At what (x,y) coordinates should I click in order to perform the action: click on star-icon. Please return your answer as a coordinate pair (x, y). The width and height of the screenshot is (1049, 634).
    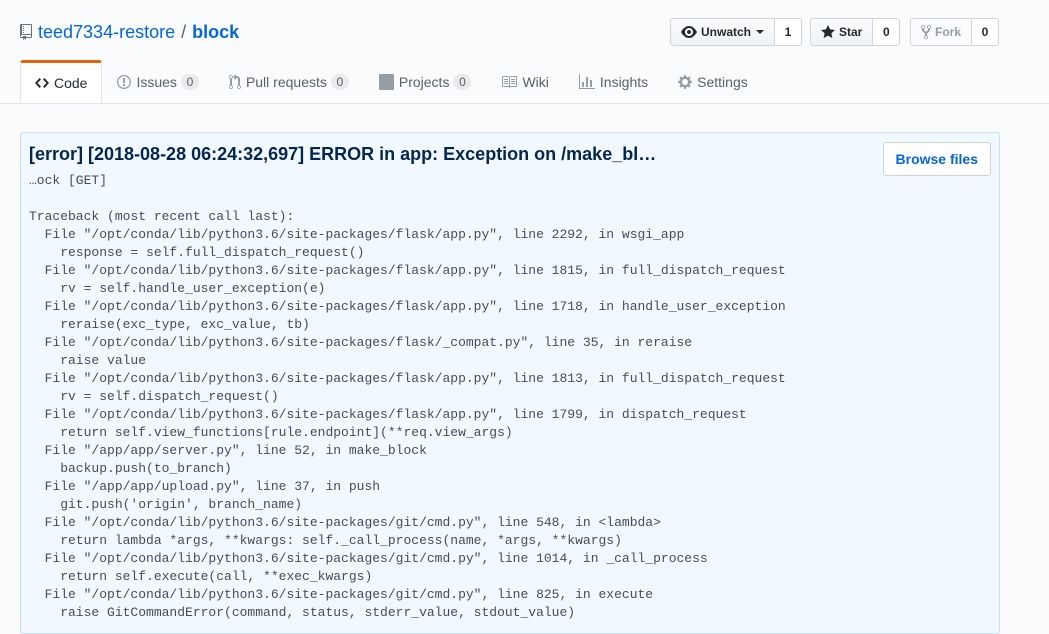
    Looking at the image, I should click on (828, 31).